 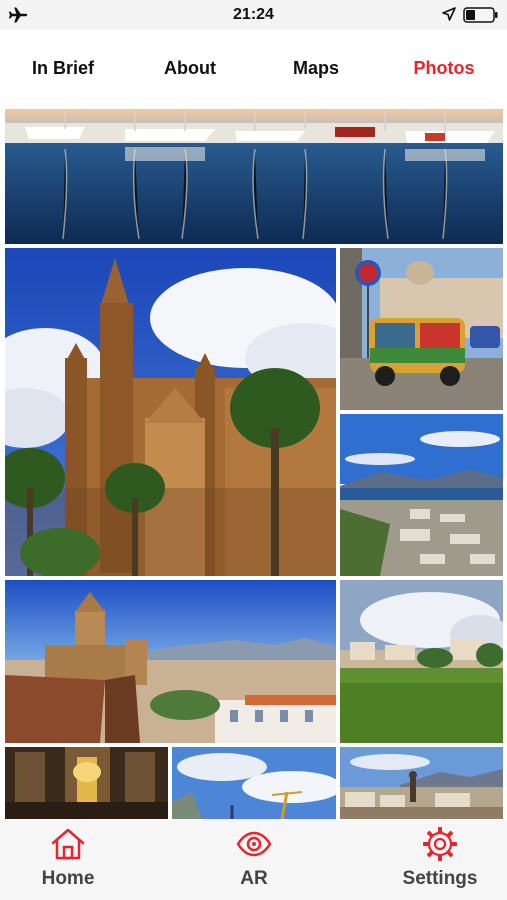 What do you see at coordinates (170, 661) in the screenshot?
I see `photo-cathedral-rooftops` at bounding box center [170, 661].